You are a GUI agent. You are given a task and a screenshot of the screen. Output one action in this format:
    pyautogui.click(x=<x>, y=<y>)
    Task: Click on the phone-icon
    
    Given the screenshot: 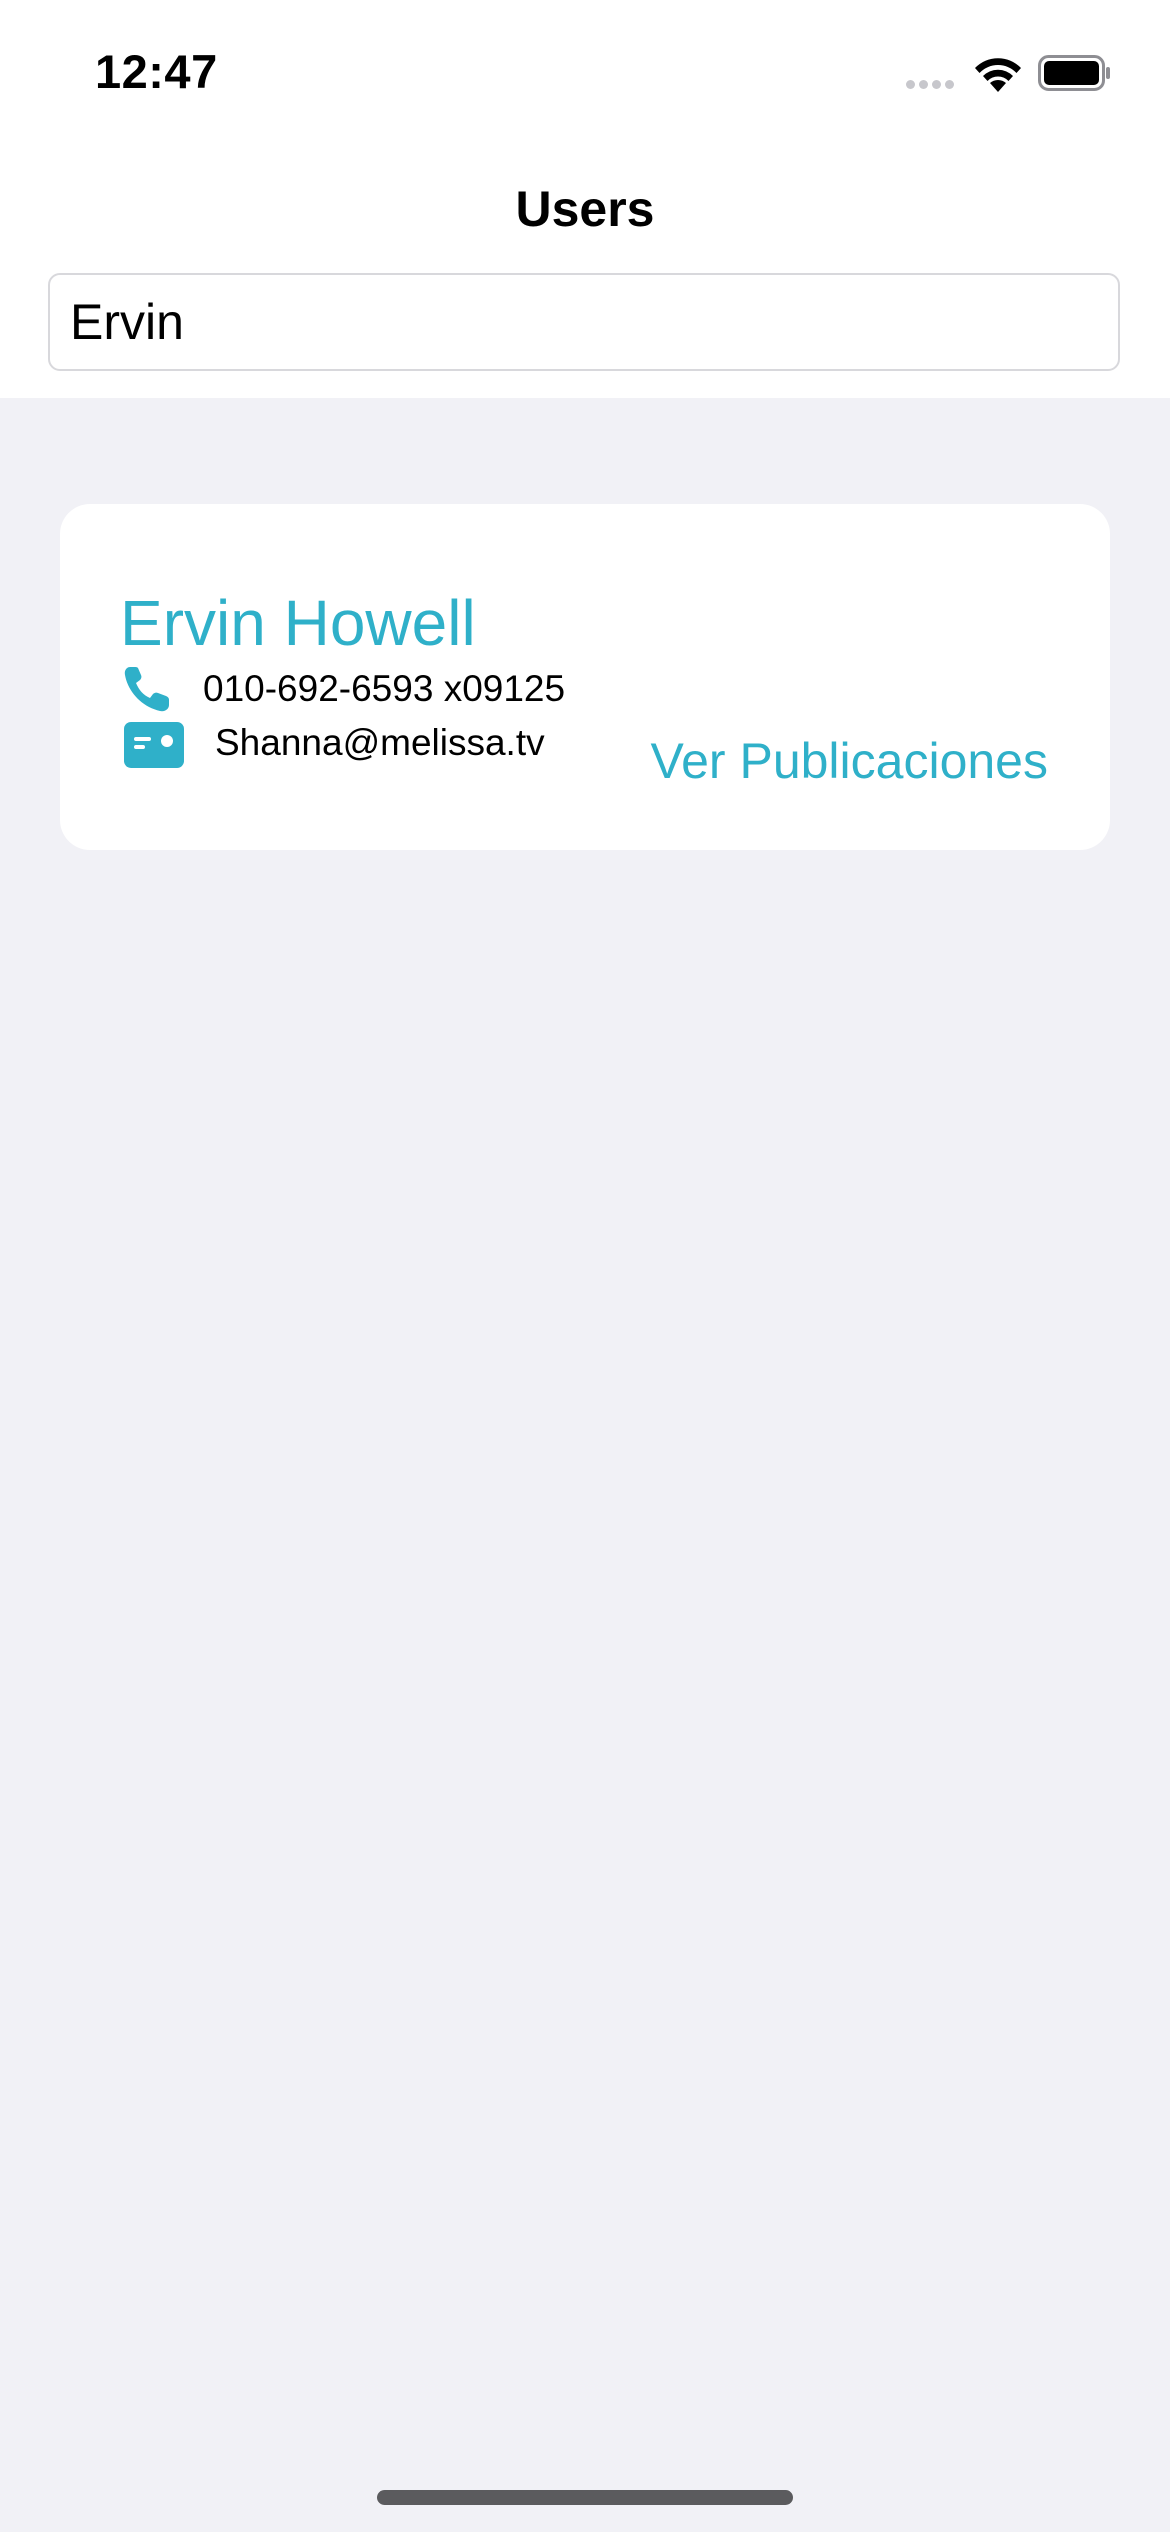 What is the action you would take?
    pyautogui.click(x=146, y=689)
    